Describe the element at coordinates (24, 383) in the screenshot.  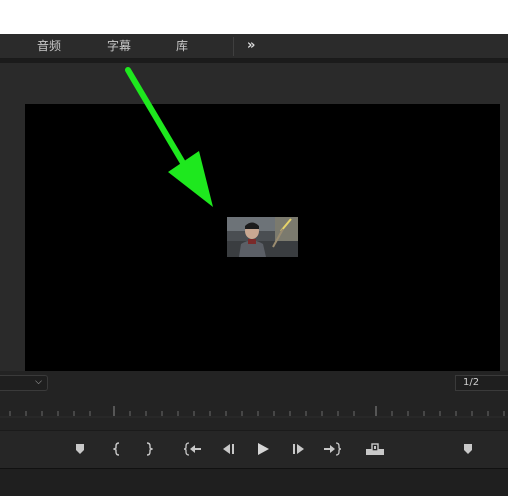
I see `zoom-level-dropdown: ⌵` at that location.